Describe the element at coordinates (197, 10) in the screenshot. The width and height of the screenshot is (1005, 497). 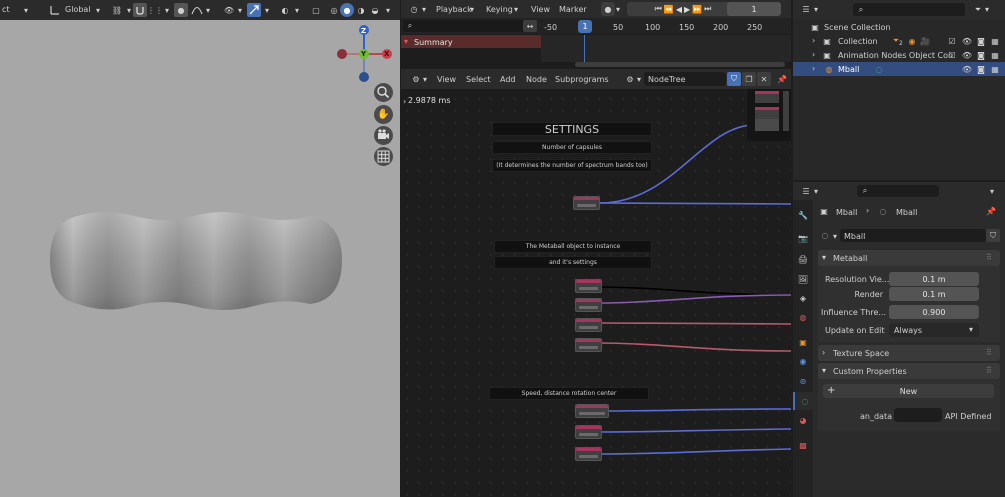
I see `falloff-icon` at that location.